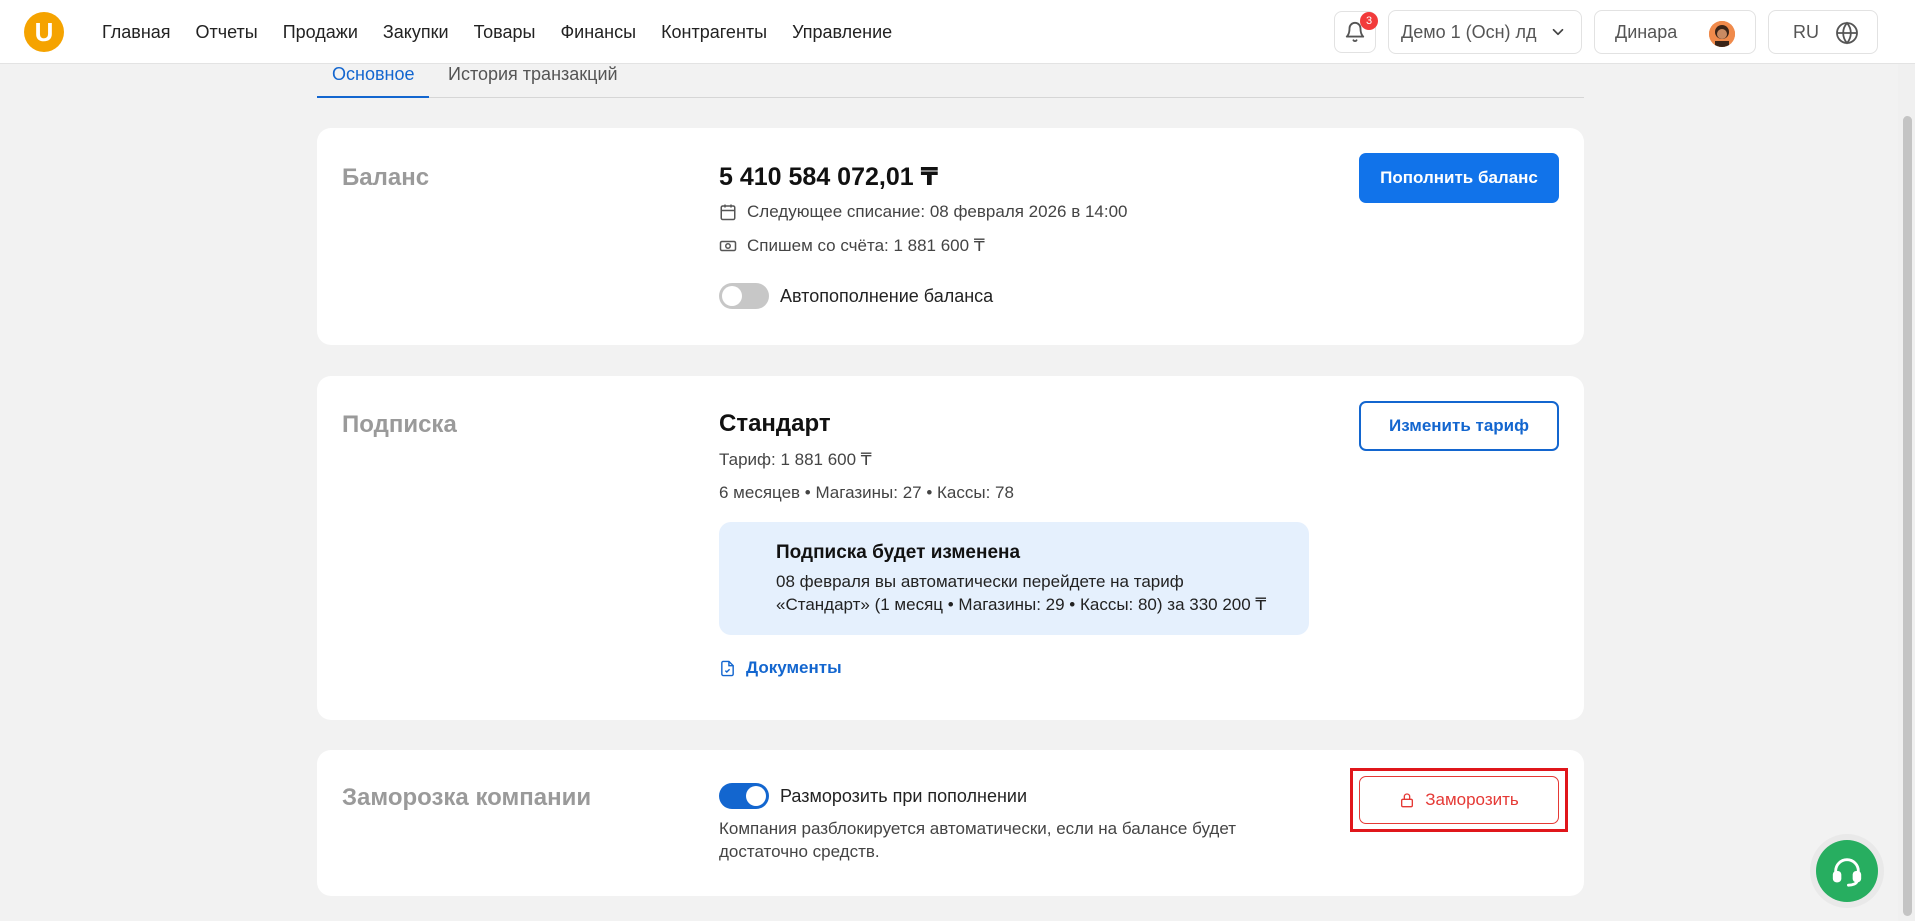 This screenshot has width=1915, height=921. Describe the element at coordinates (842, 32) in the screenshot. I see `nav-item-management: Управление` at that location.